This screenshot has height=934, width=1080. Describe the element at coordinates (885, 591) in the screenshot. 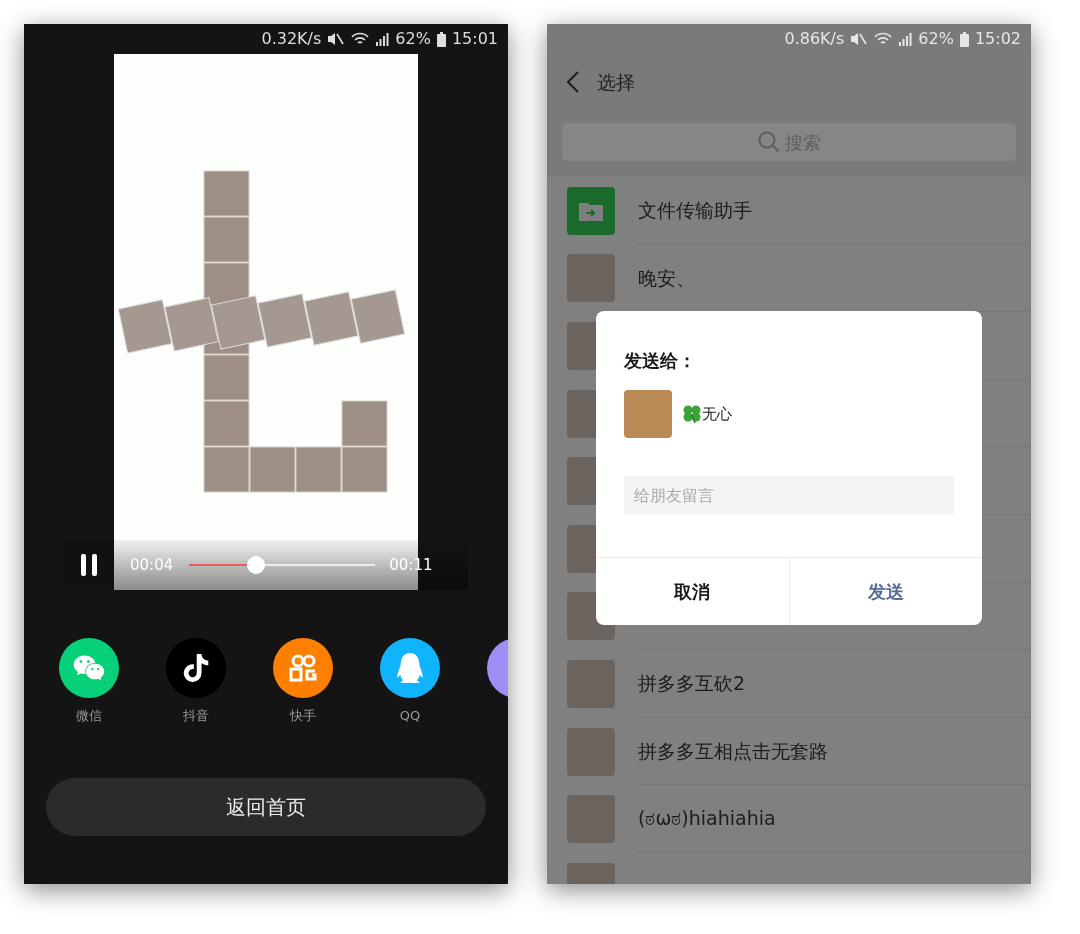

I see `send-button: 发送` at that location.